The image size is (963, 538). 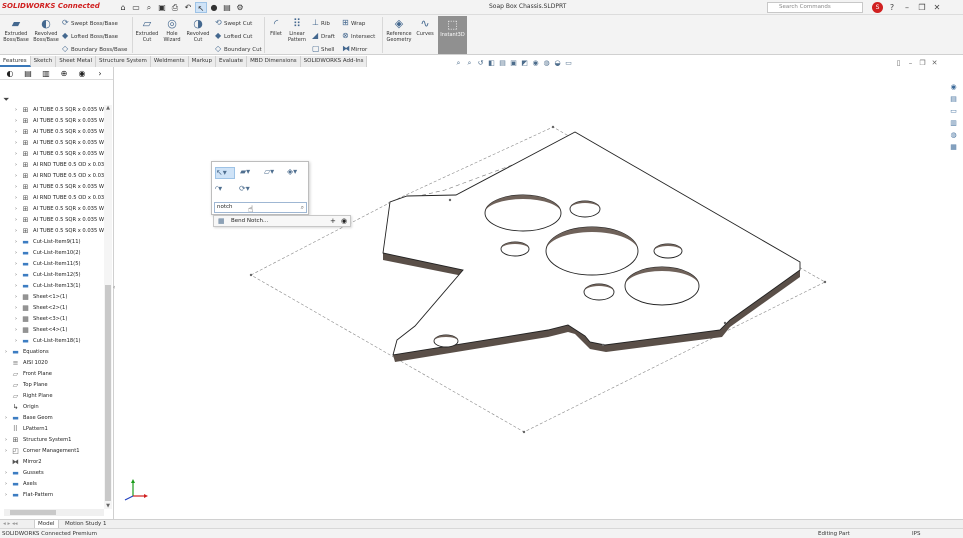 What do you see at coordinates (198, 30) in the screenshot?
I see `revolved-cut-button: ◑ Revolved Cut` at bounding box center [198, 30].